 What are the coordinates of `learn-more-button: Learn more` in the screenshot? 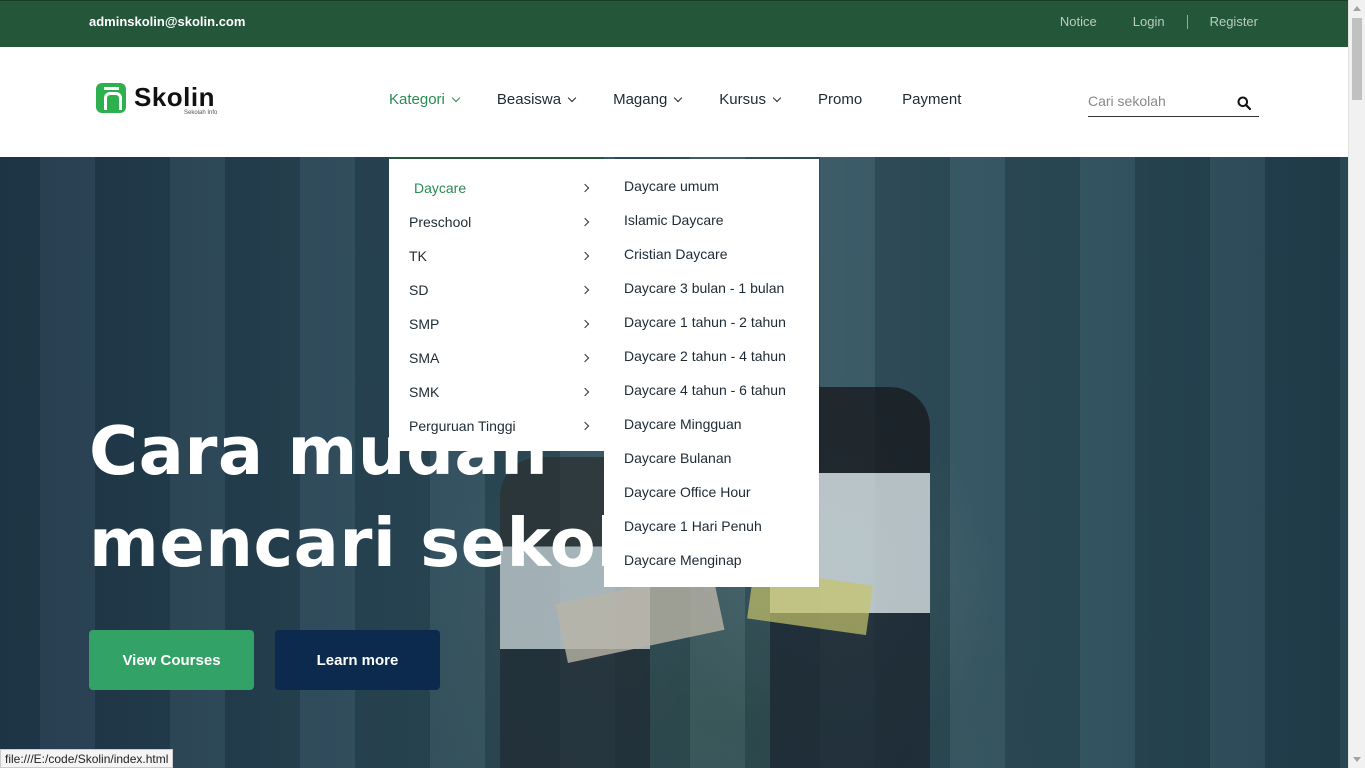 It's located at (357, 660).